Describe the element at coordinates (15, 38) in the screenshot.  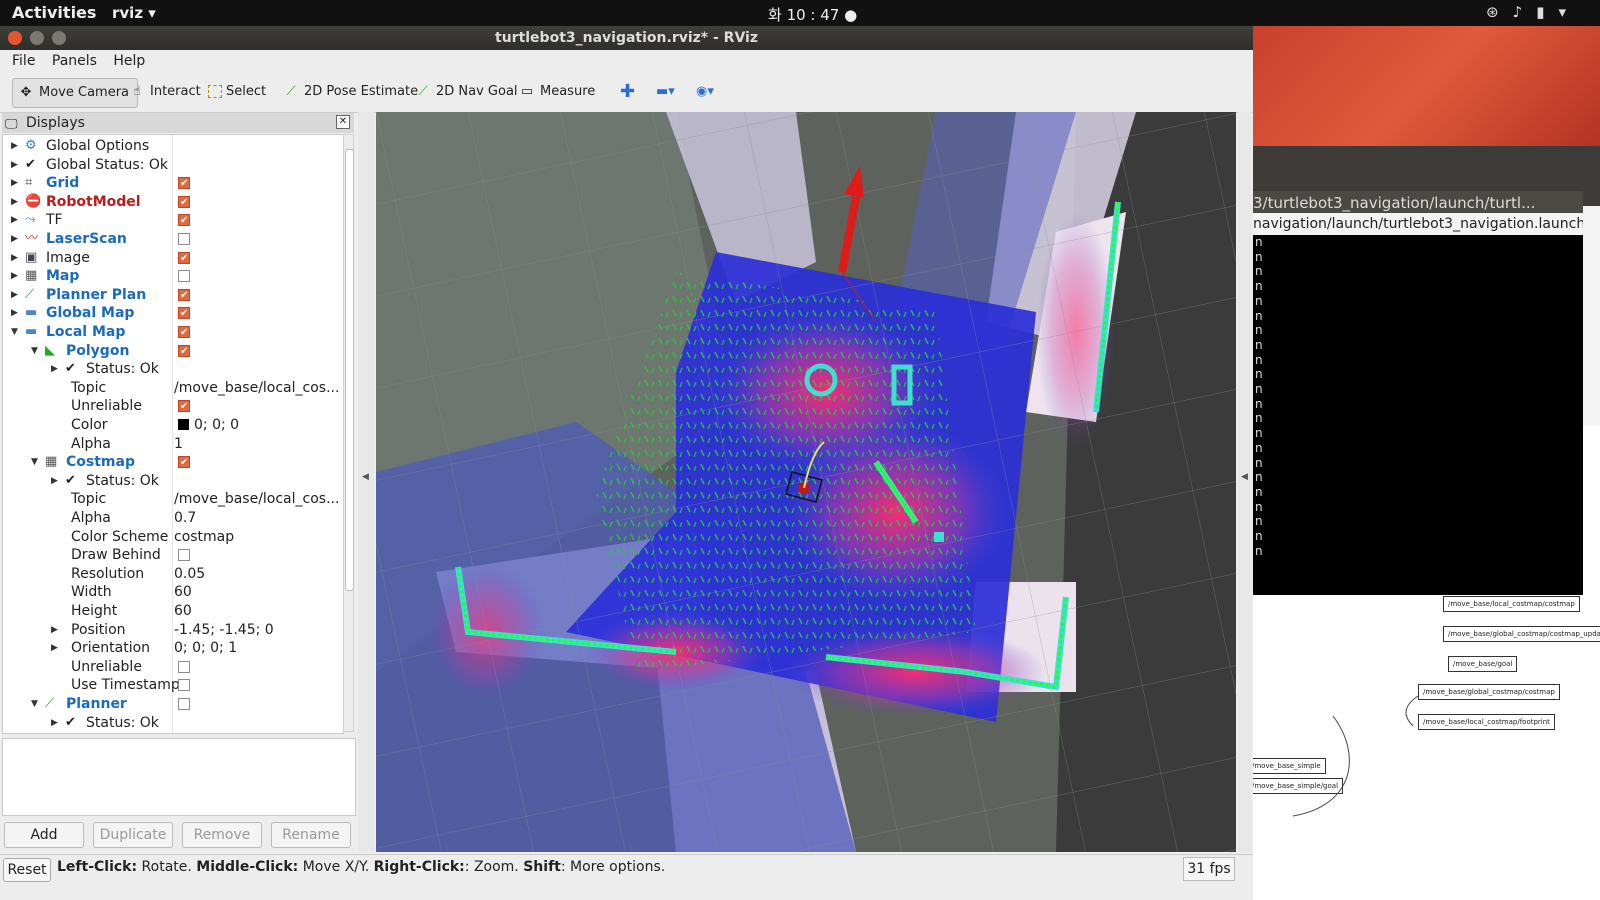
I see `close-icon` at that location.